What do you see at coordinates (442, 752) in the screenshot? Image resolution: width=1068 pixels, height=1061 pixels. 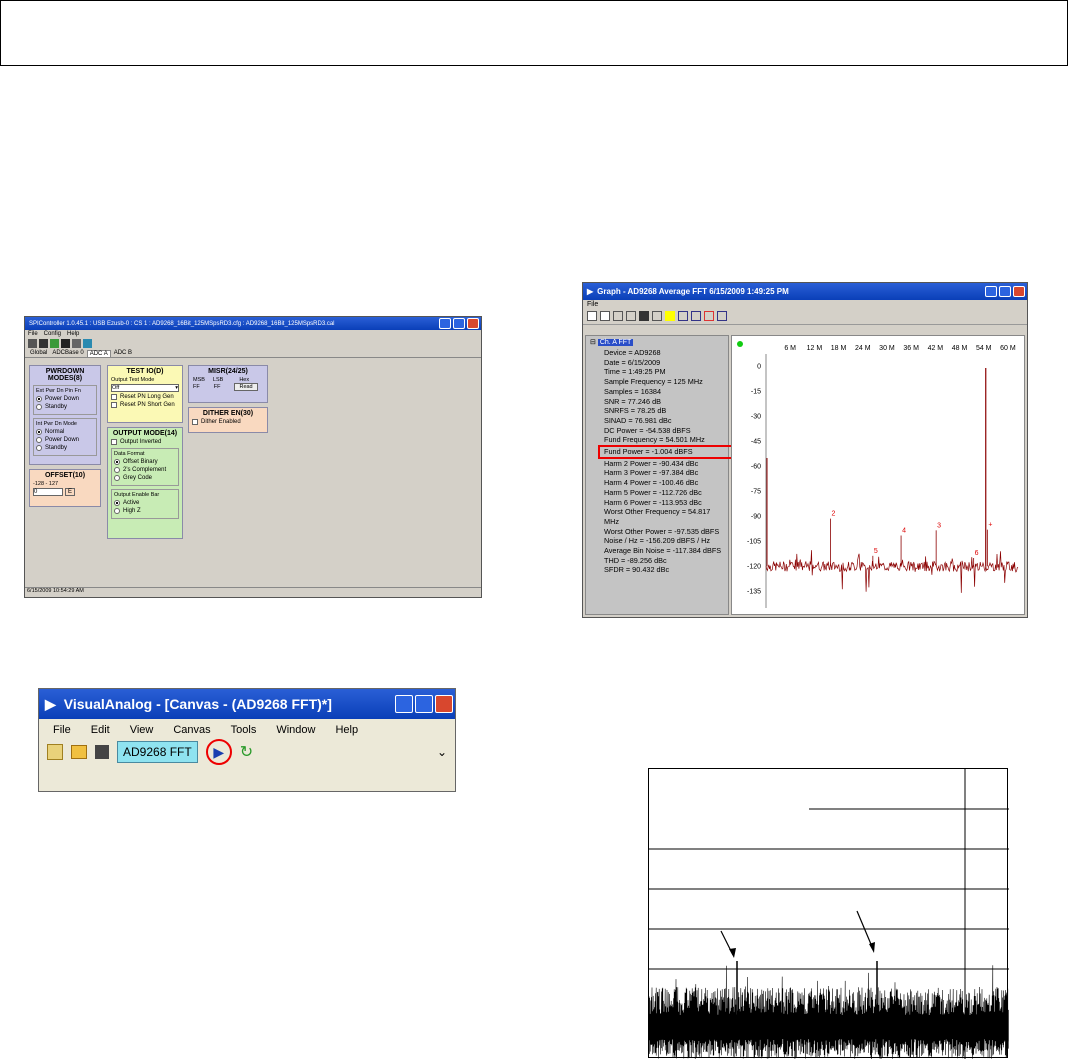 I see `chevron-down-icon: ⌄` at bounding box center [442, 752].